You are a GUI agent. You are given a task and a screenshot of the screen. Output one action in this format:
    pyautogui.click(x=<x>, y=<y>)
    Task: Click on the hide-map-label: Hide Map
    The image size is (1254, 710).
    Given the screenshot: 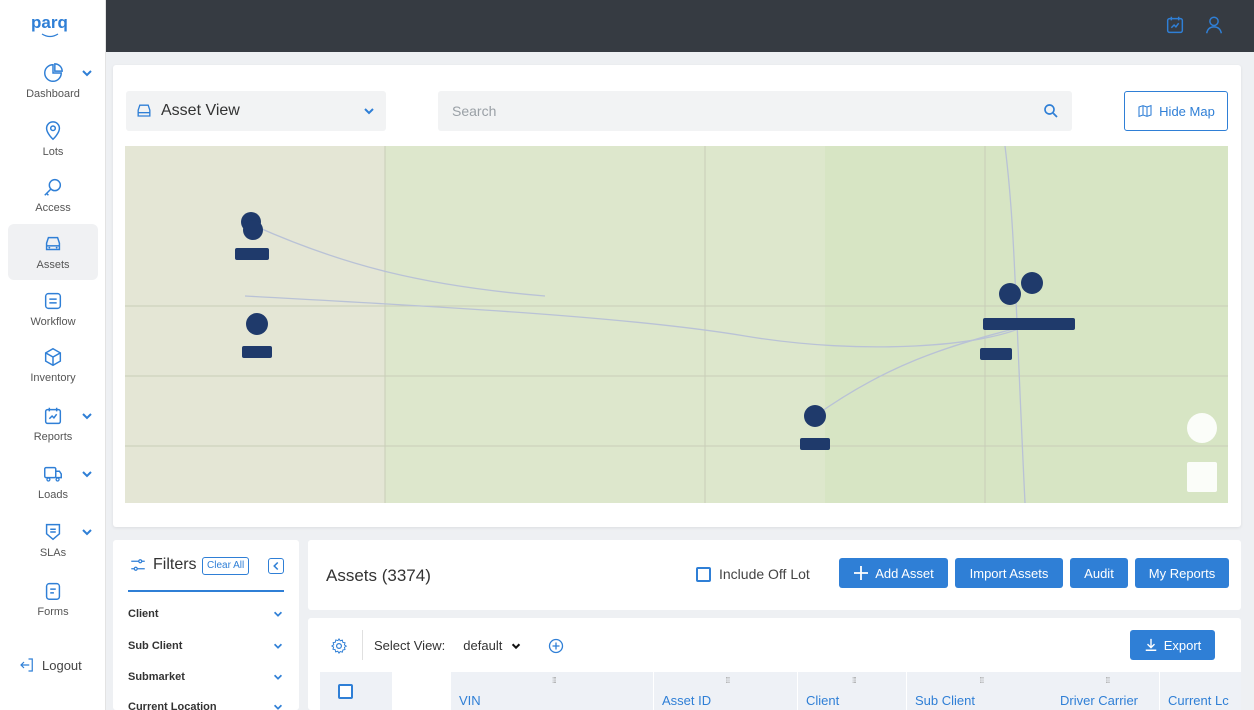 What is the action you would take?
    pyautogui.click(x=1187, y=111)
    